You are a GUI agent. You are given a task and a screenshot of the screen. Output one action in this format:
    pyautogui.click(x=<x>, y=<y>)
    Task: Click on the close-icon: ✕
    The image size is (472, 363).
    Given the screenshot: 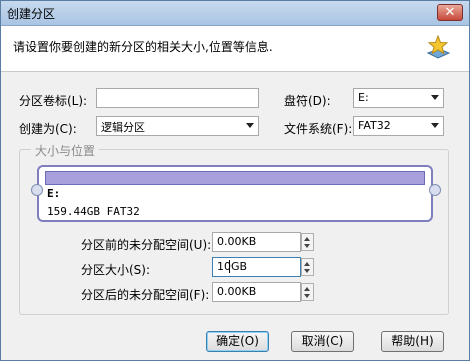 What is the action you would take?
    pyautogui.click(x=450, y=12)
    